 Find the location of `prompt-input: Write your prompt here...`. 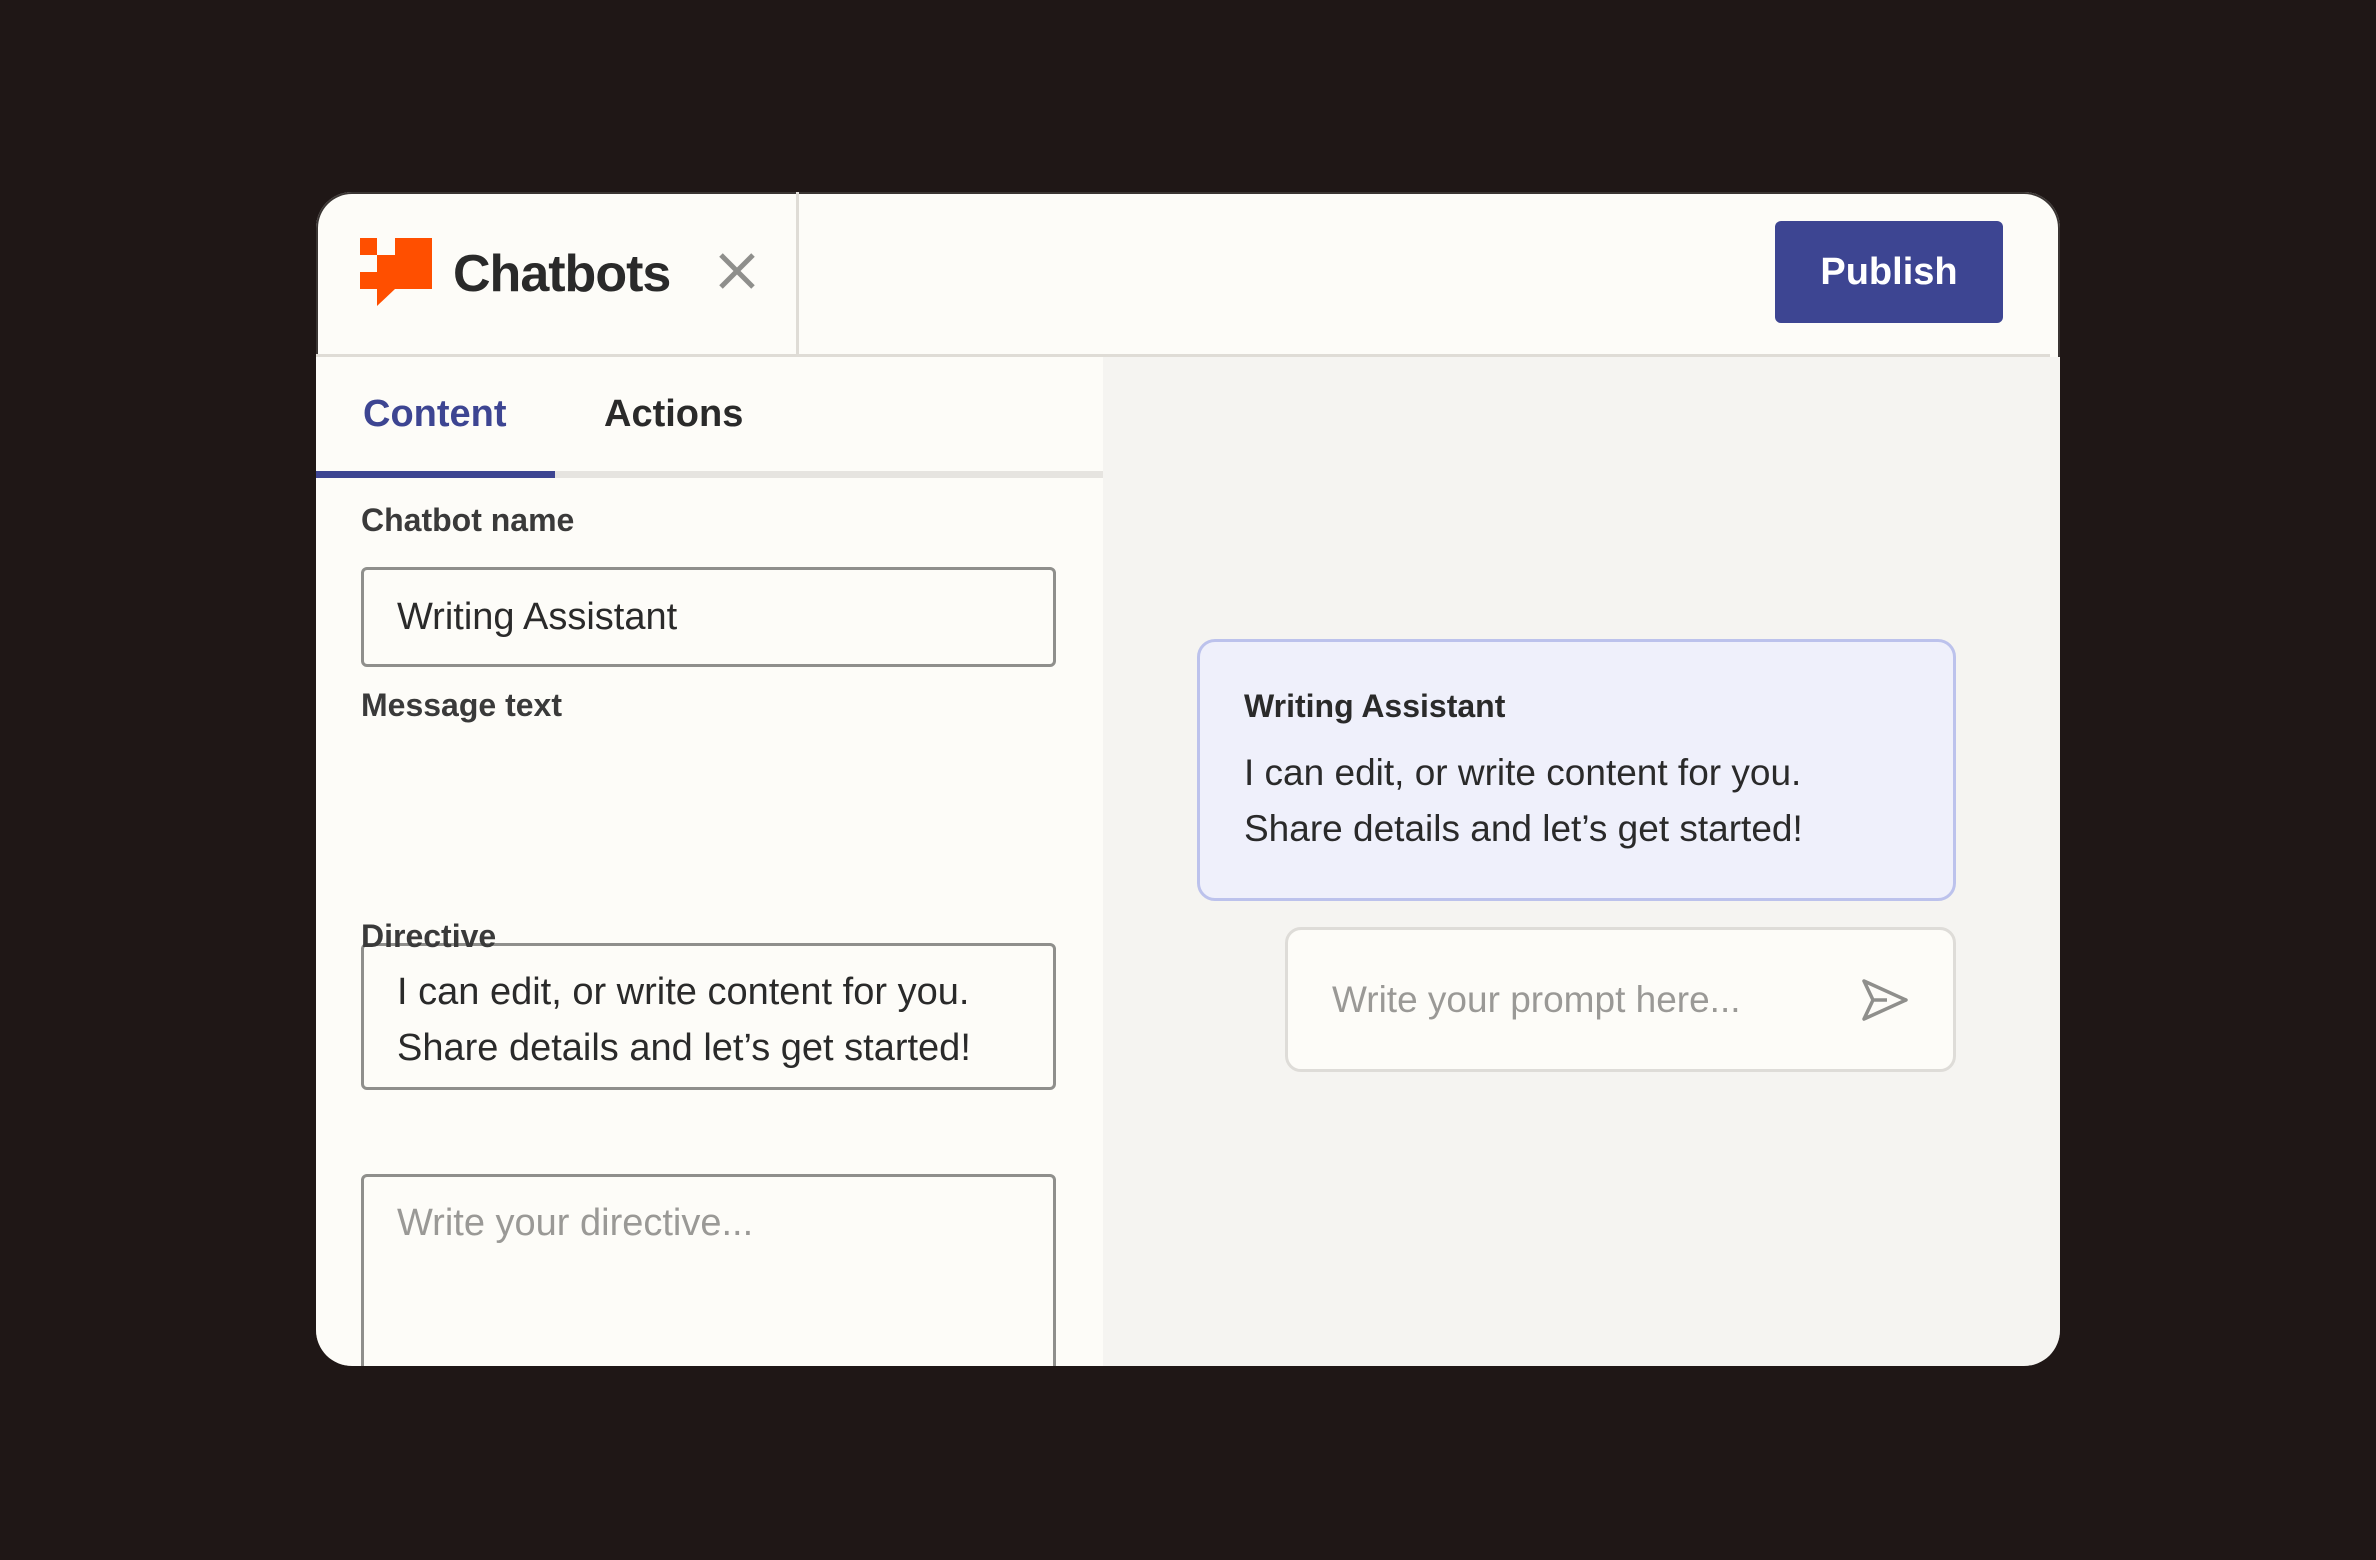

prompt-input: Write your prompt here... is located at coordinates (1620, 999).